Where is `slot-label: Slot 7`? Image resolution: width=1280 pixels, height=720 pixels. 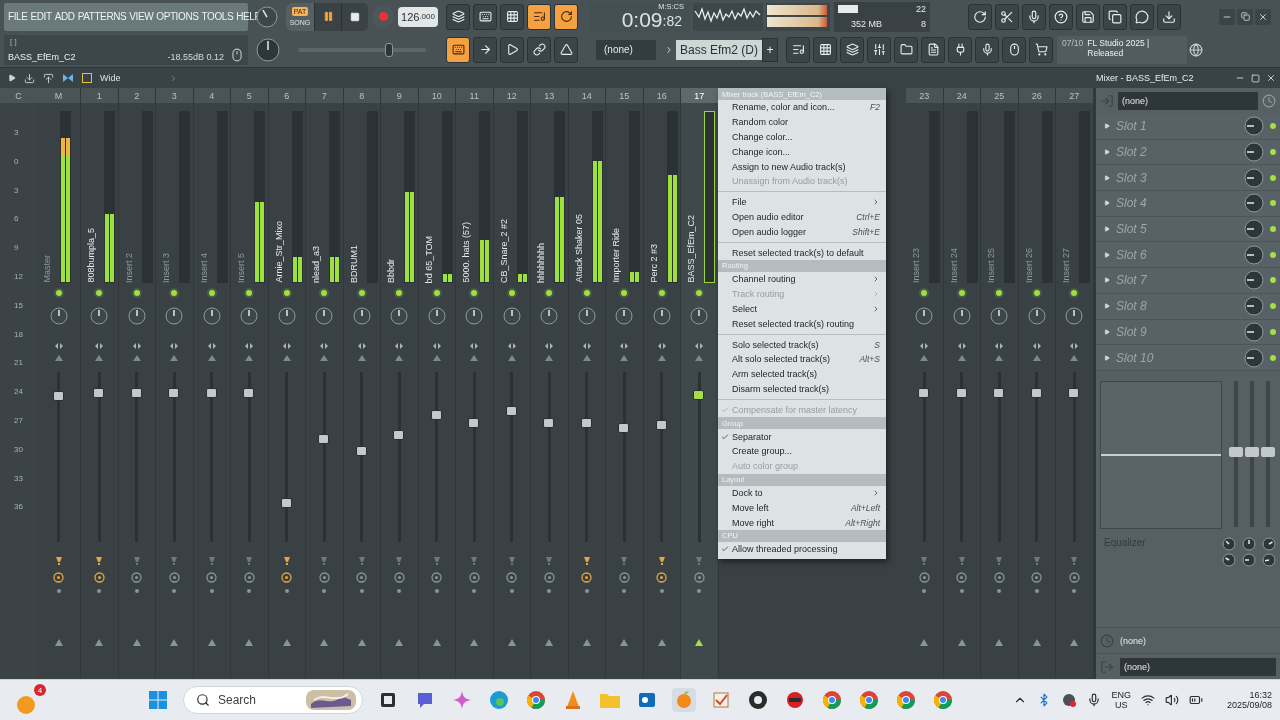 slot-label: Slot 7 is located at coordinates (1132, 280).